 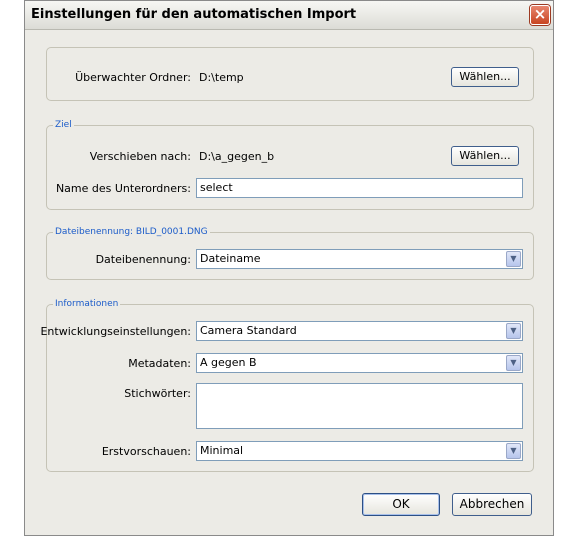 I want to click on cancel-button: Abbrechen, so click(x=492, y=504).